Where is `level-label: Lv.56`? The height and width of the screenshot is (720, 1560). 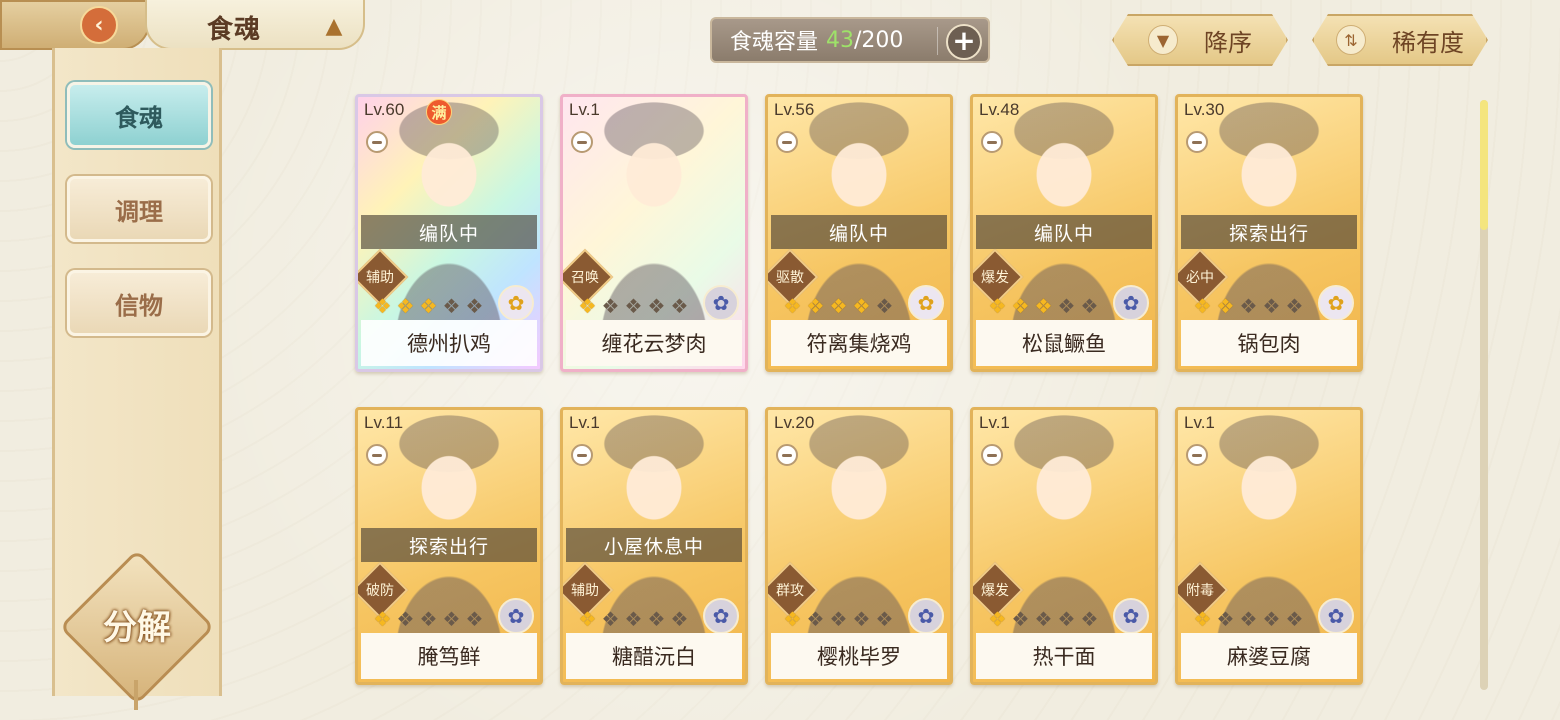 level-label: Lv.56 is located at coordinates (794, 109).